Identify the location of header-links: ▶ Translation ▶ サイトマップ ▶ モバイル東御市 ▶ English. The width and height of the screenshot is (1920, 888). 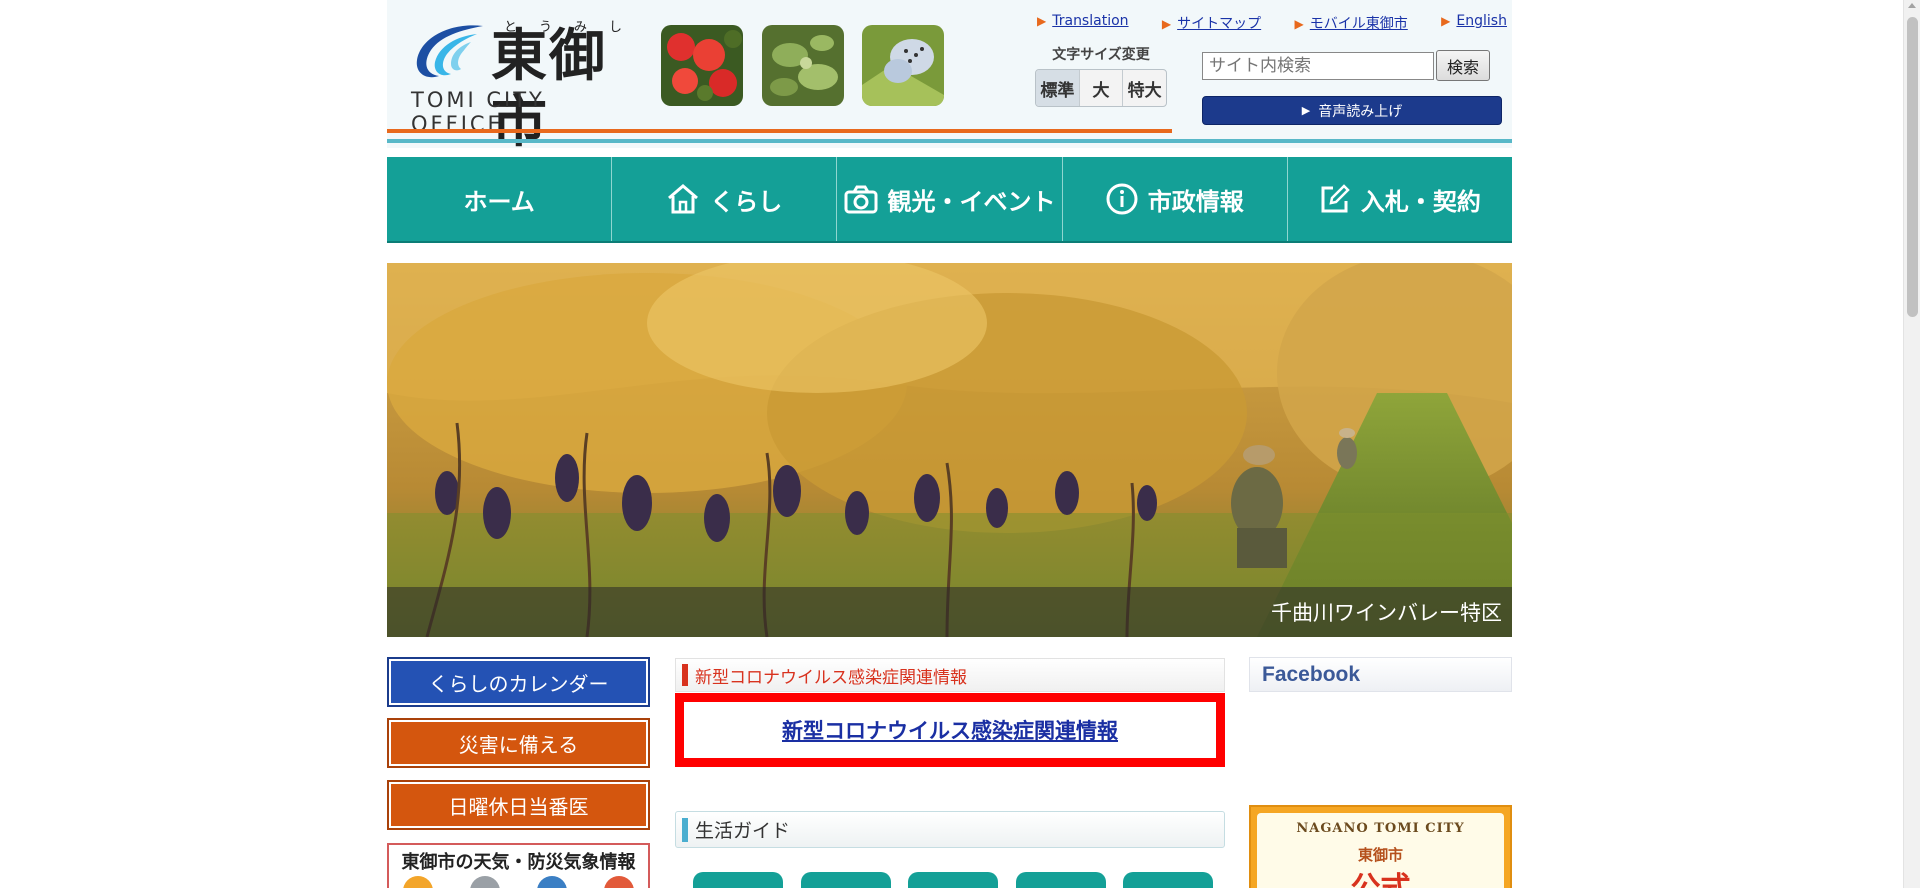
(1272, 23).